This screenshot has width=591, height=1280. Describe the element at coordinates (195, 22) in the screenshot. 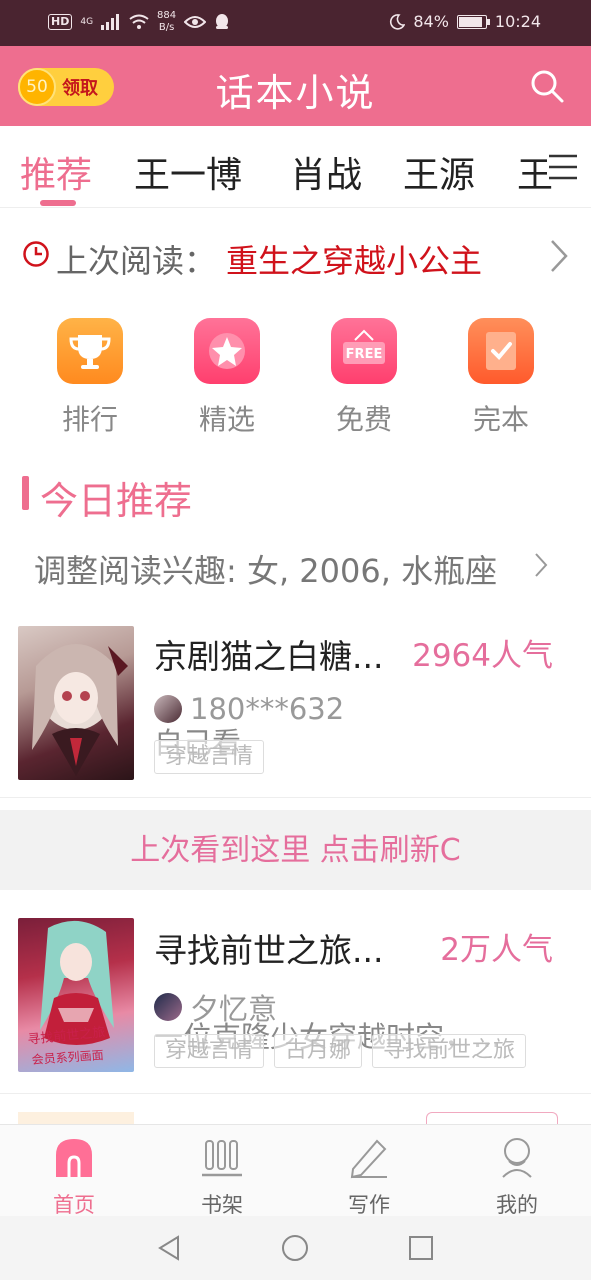

I see `eye-icon` at that location.